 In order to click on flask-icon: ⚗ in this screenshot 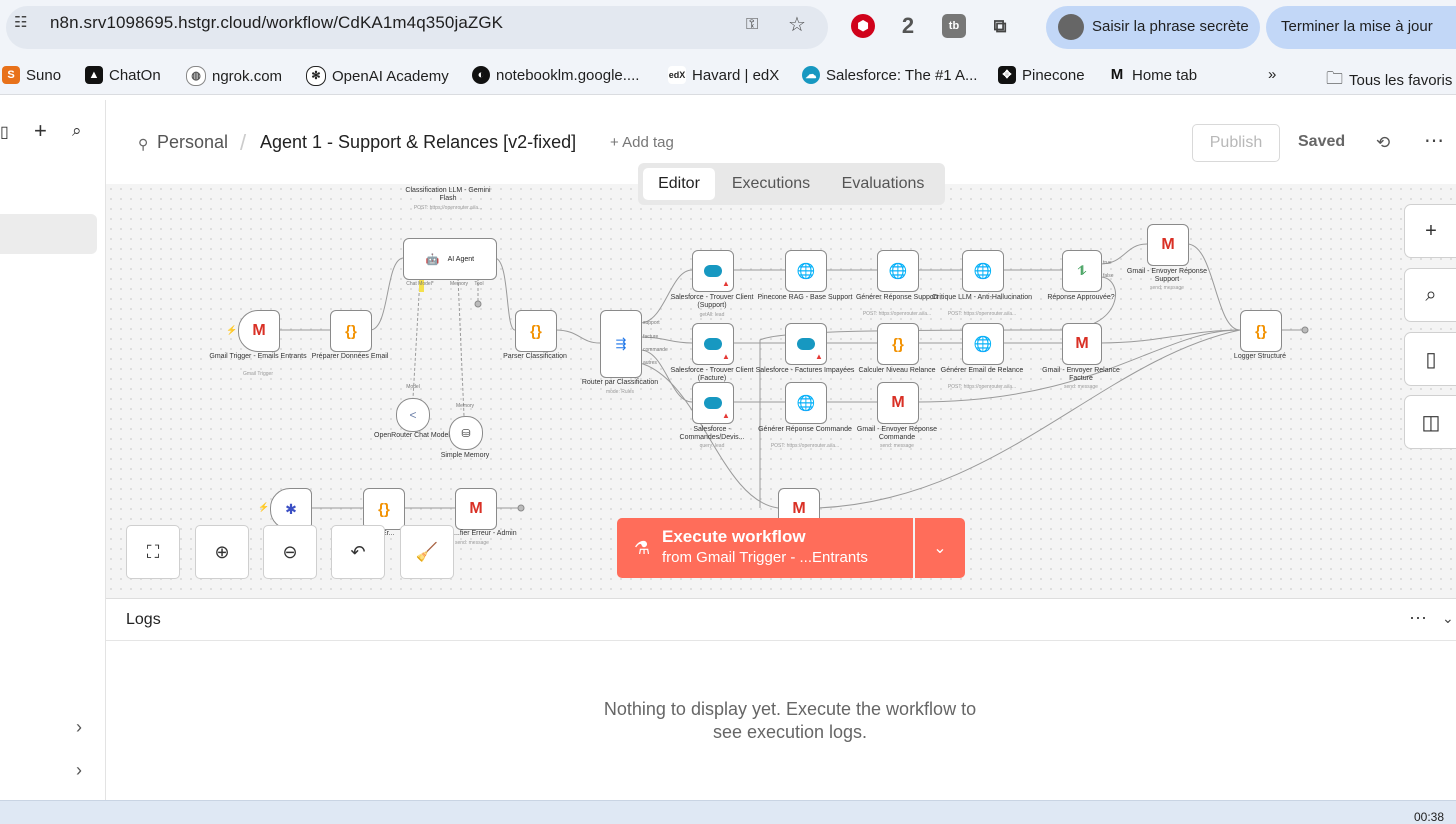, I will do `click(642, 548)`.